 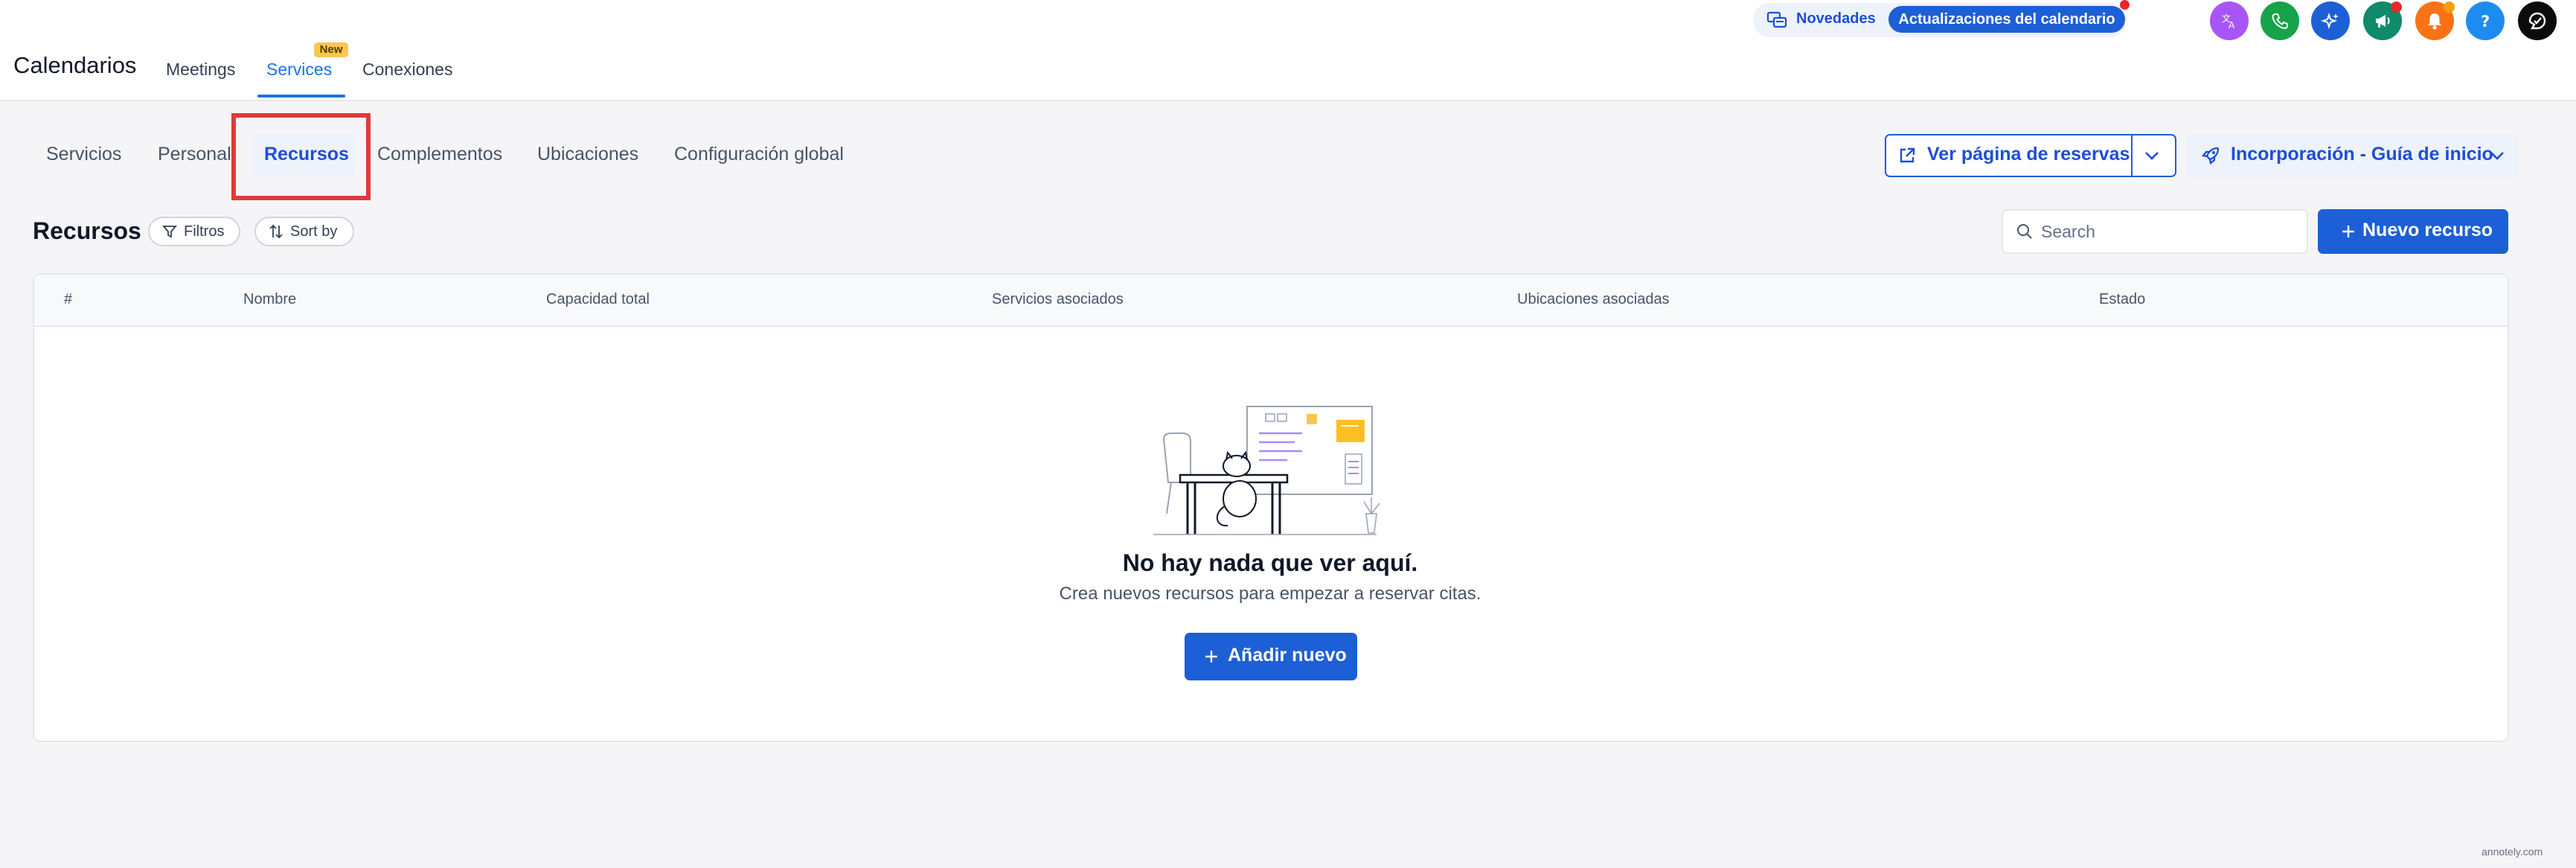 What do you see at coordinates (2028, 154) in the screenshot?
I see `view-booking-page-label: Ver página de reservas` at bounding box center [2028, 154].